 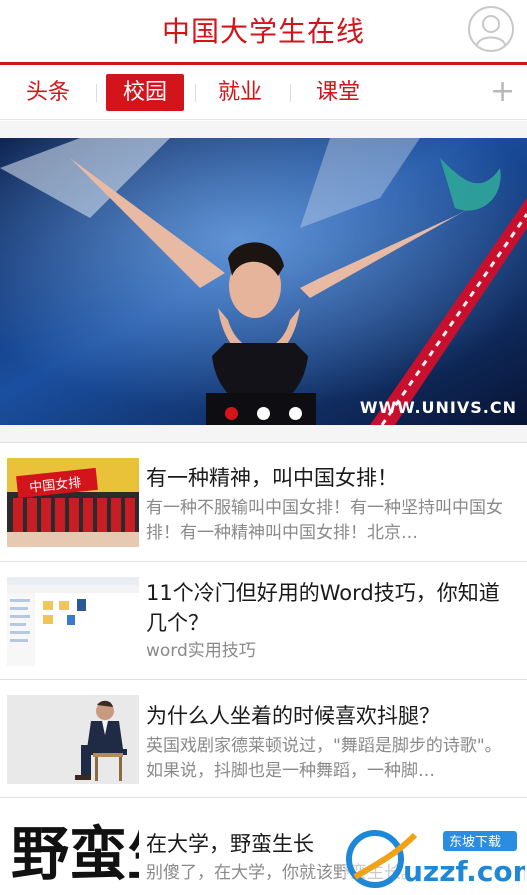 I want to click on news-thumbnail: 中国女排, so click(x=73, y=502).